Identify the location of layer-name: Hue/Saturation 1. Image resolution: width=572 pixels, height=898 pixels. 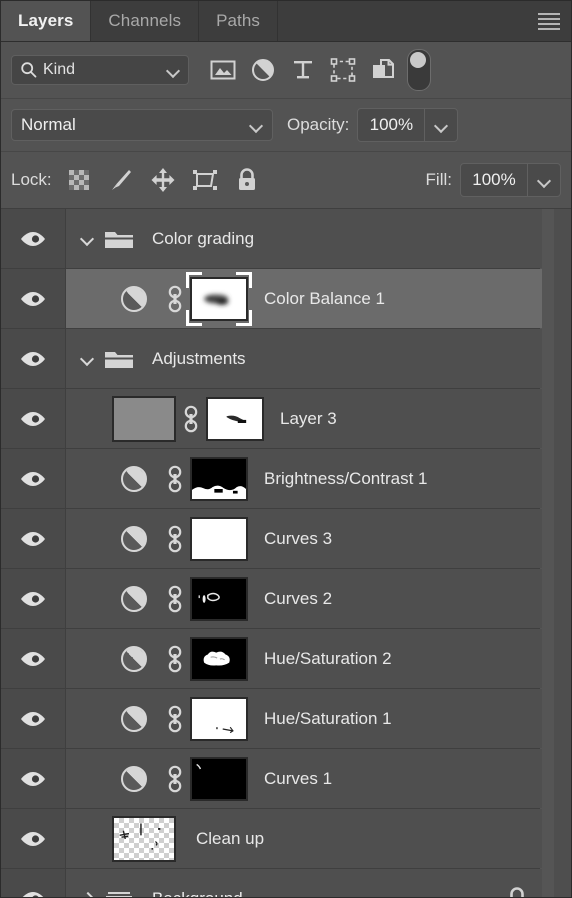
(328, 719).